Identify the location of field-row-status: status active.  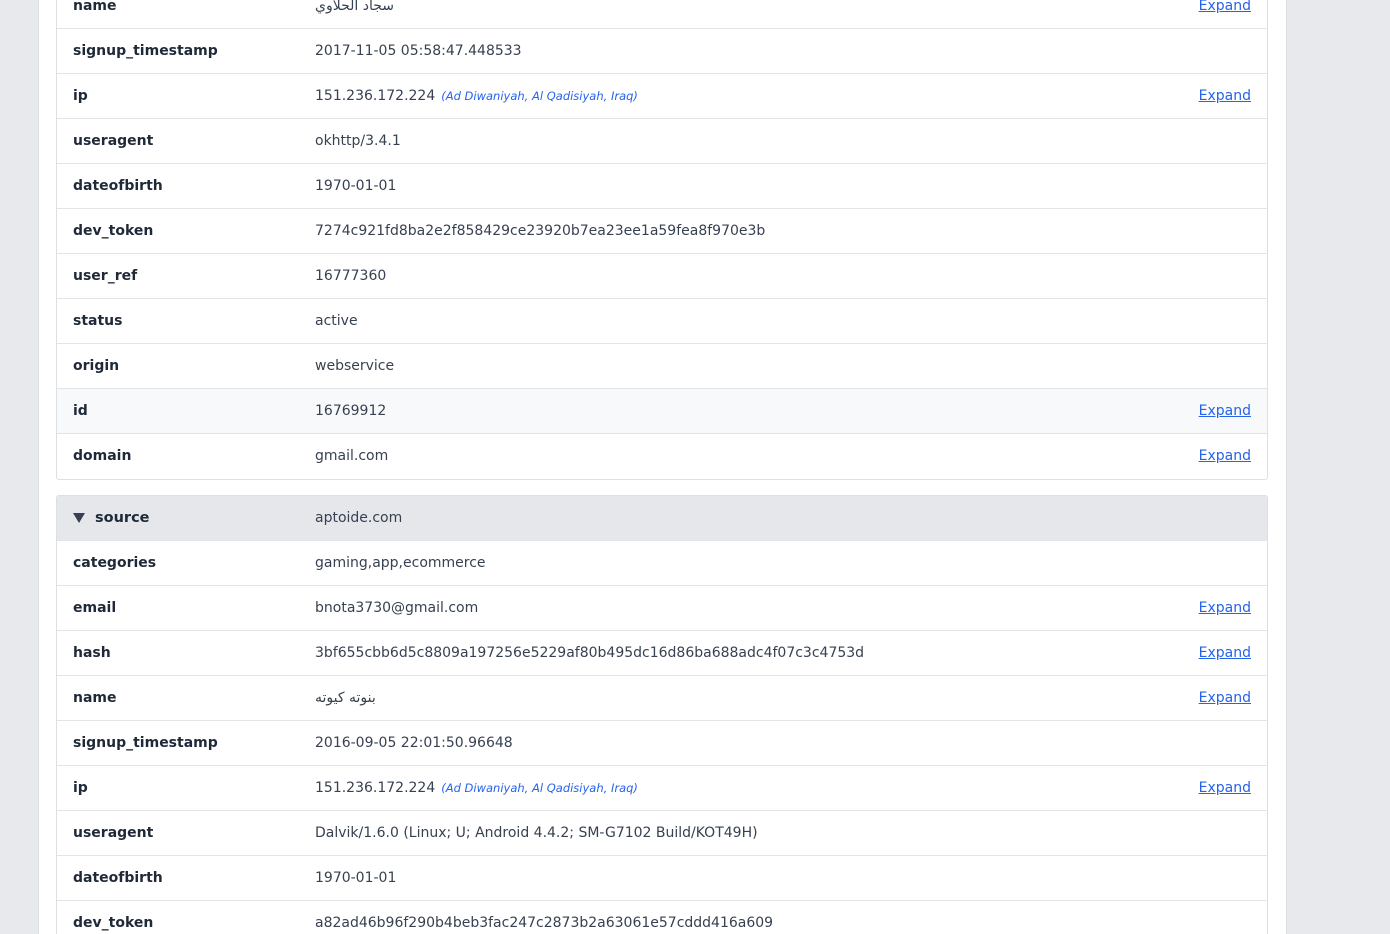
(662, 321).